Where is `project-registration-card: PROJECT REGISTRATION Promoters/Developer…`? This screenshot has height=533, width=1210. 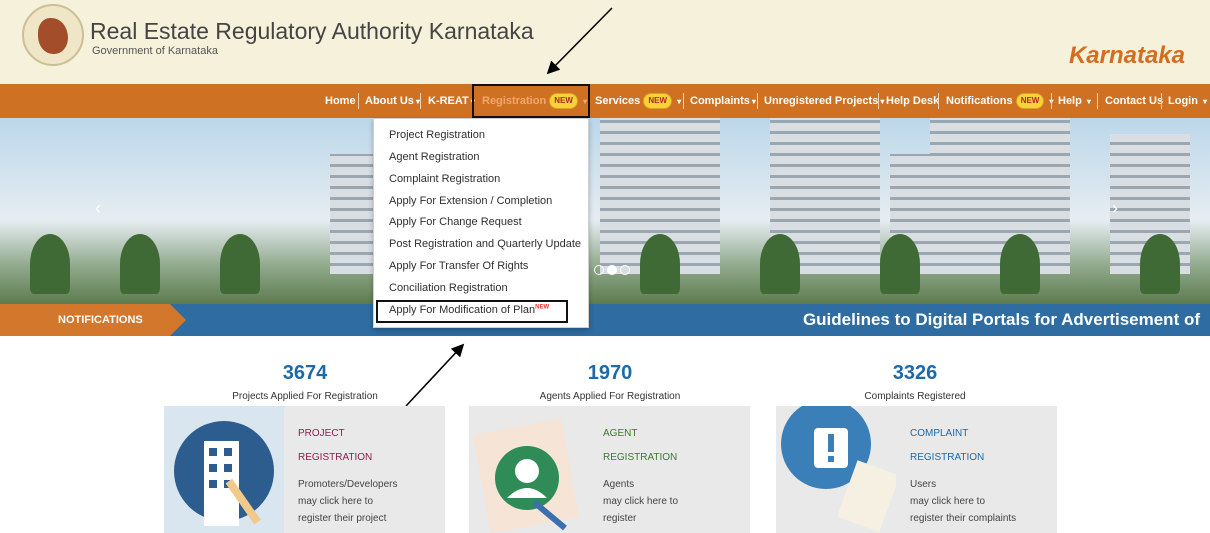 project-registration-card: PROJECT REGISTRATION Promoters/Developer… is located at coordinates (304, 469).